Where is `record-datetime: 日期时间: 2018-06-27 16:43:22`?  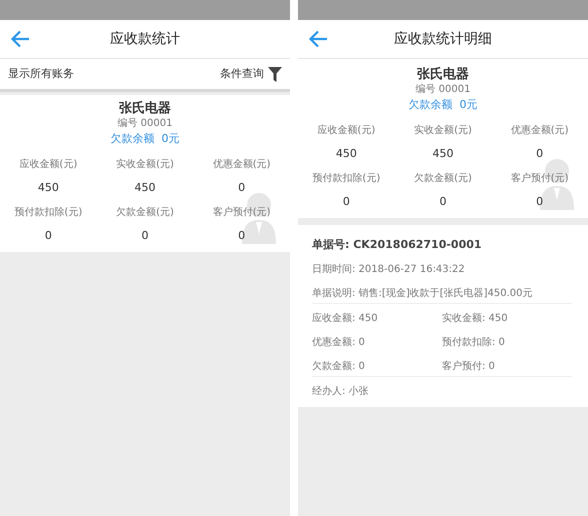 record-datetime: 日期时间: 2018-06-27 16:43:22 is located at coordinates (388, 269).